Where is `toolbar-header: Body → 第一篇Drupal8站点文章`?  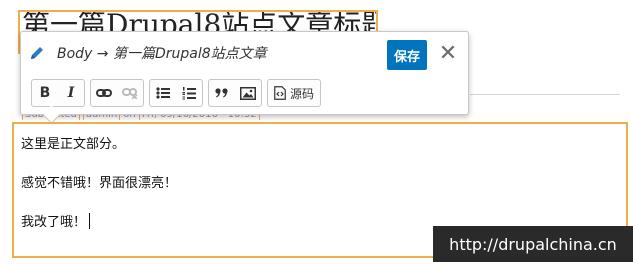 toolbar-header: Body → 第一篇Drupal8站点文章 is located at coordinates (148, 53).